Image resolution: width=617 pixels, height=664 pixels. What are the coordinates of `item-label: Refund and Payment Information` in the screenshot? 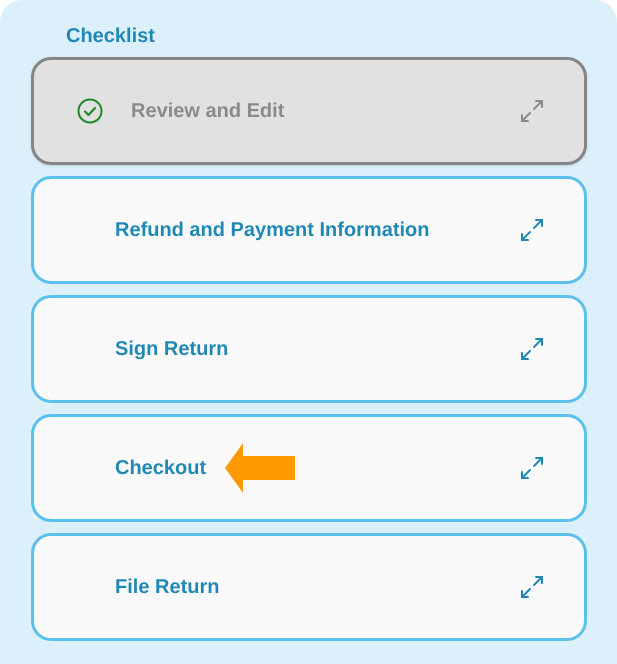 It's located at (272, 230).